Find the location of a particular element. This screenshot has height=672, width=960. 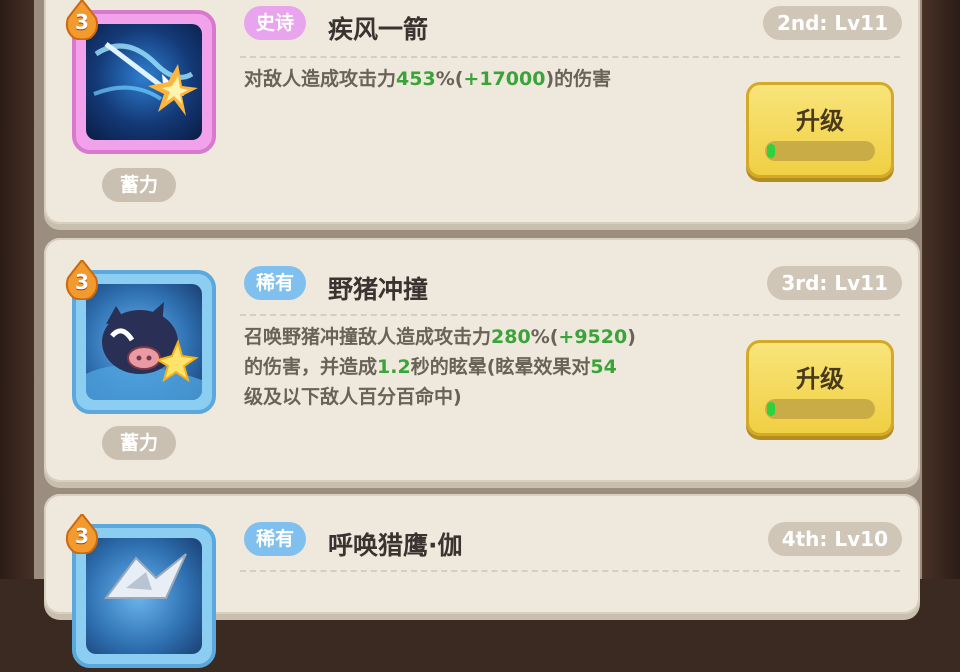

falcon-skill-icon is located at coordinates (144, 596).